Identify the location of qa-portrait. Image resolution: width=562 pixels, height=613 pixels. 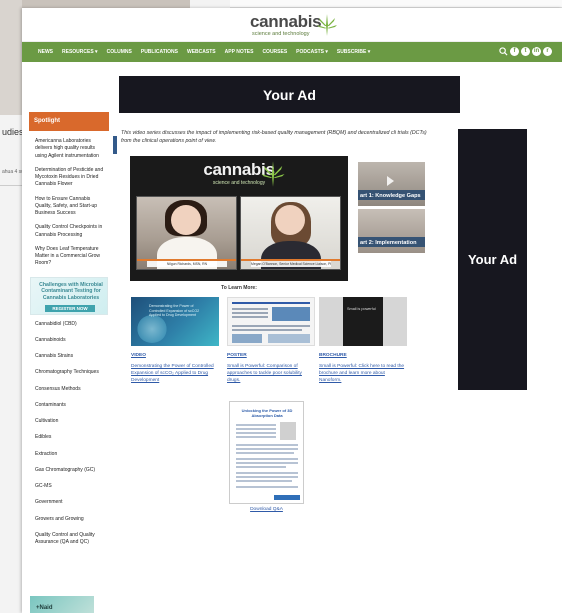
(288, 431).